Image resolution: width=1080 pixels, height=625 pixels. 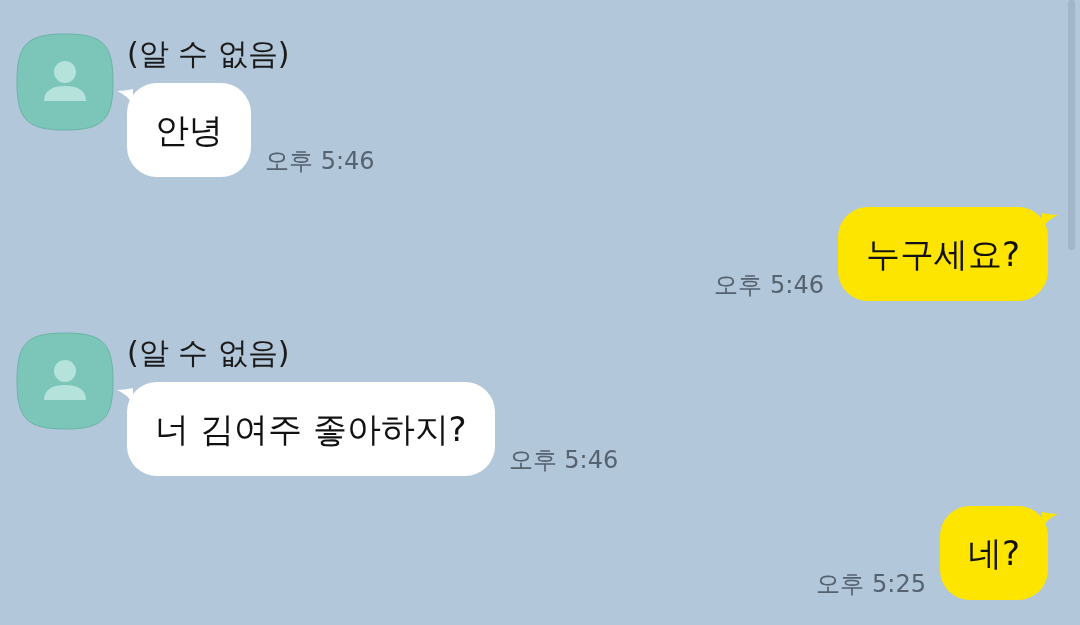 I want to click on message-bubble: 안녕, so click(x=189, y=130).